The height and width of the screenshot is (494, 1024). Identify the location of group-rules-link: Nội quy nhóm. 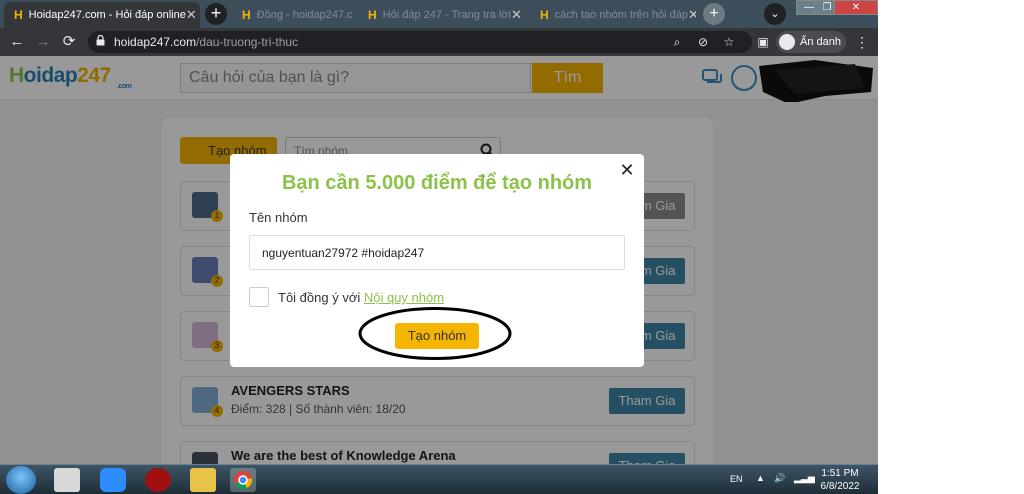
(404, 297).